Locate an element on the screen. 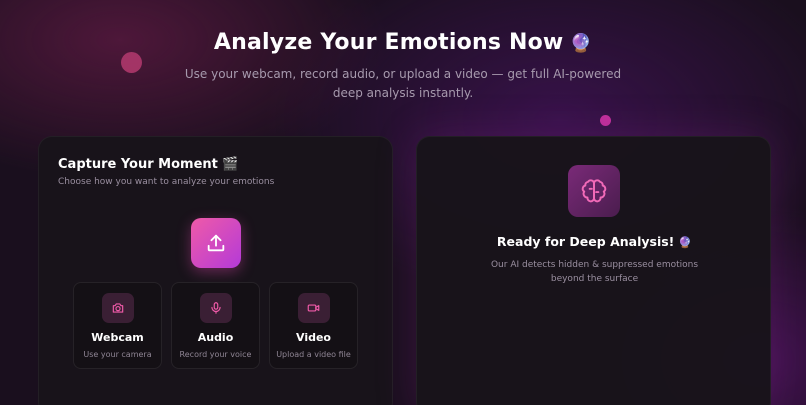  video-icon-box is located at coordinates (313, 308).